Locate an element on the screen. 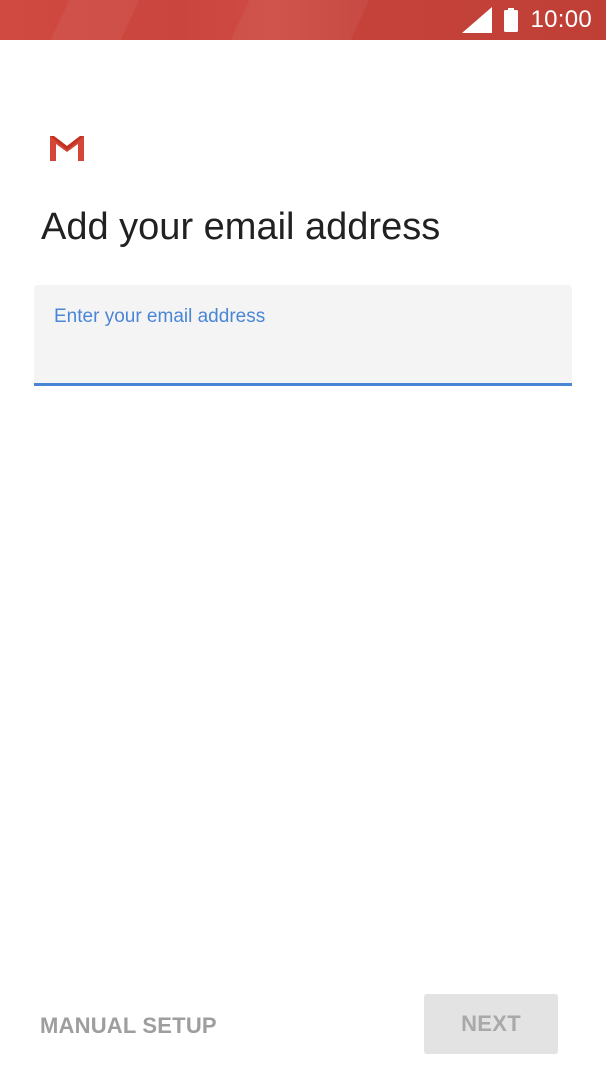 This screenshot has width=606, height=1078. status-time: 10:00 is located at coordinates (561, 19).